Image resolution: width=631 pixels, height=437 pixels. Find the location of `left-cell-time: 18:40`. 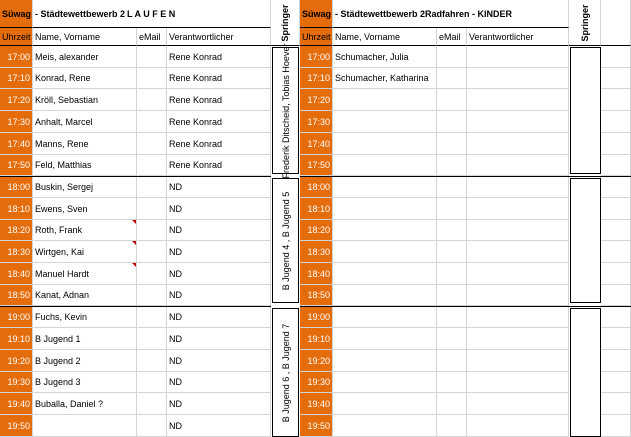

left-cell-time: 18:40 is located at coordinates (16, 274).